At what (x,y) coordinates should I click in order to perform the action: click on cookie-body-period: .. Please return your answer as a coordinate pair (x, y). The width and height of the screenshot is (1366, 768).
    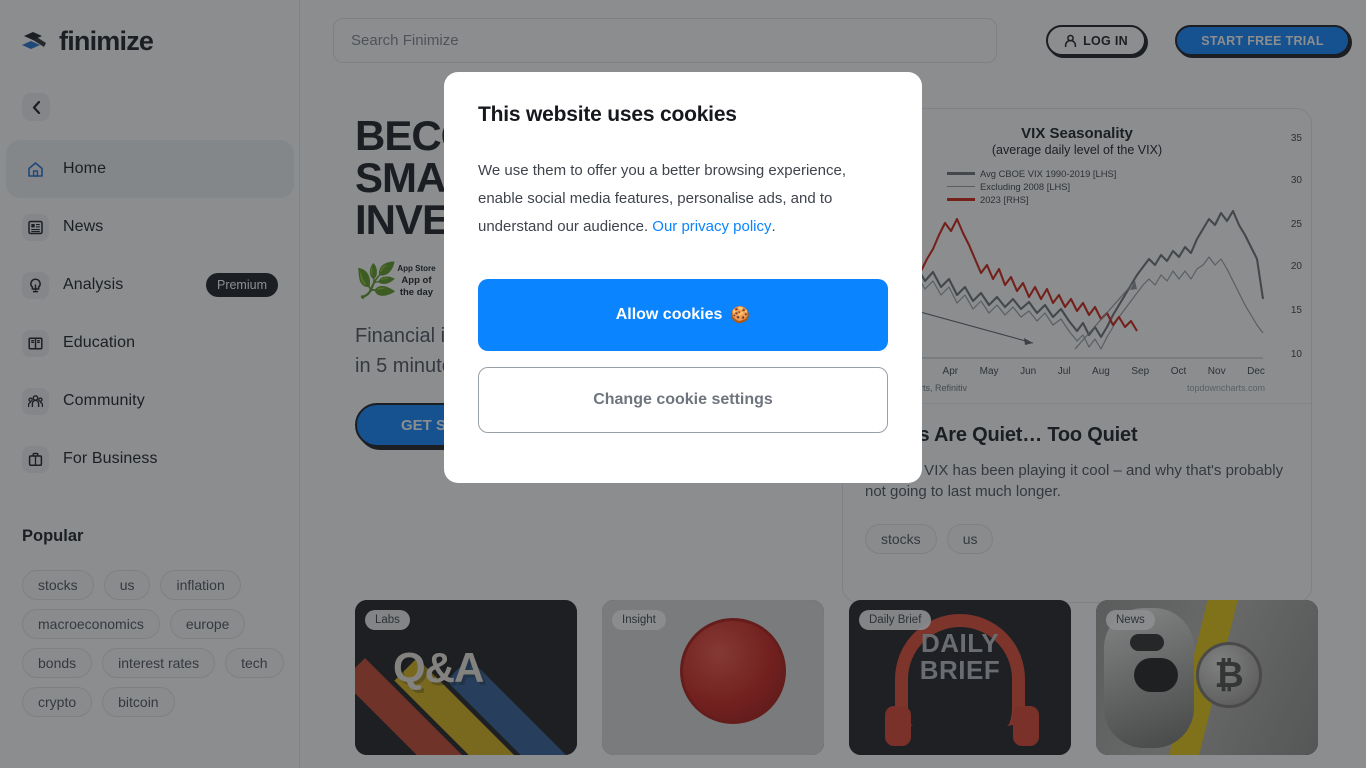
    Looking at the image, I should click on (773, 226).